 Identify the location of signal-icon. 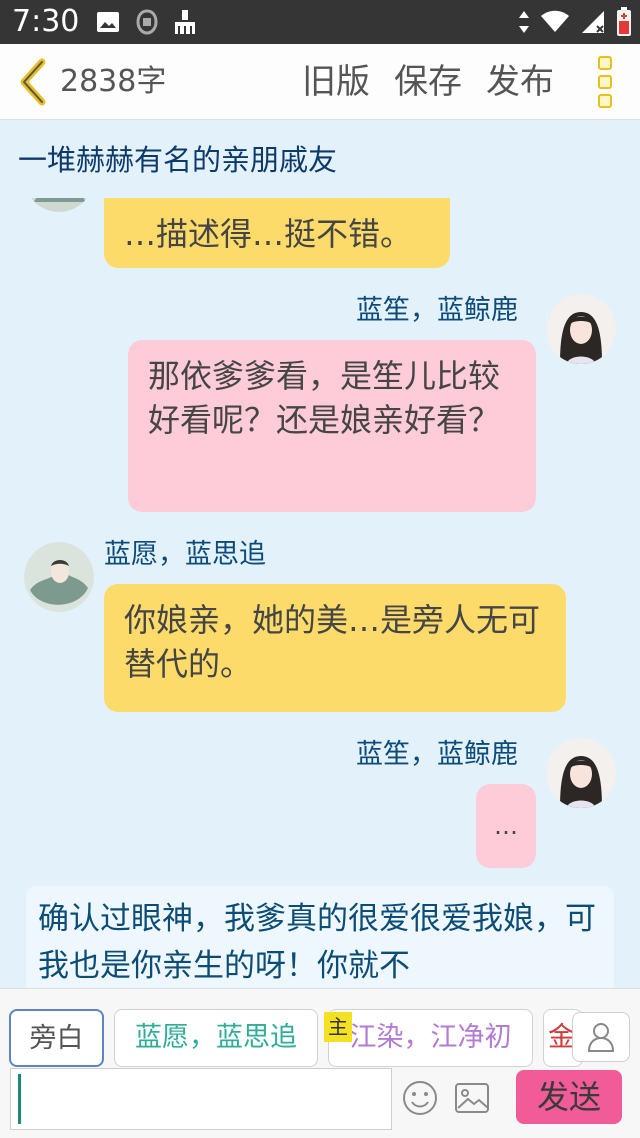
(593, 22).